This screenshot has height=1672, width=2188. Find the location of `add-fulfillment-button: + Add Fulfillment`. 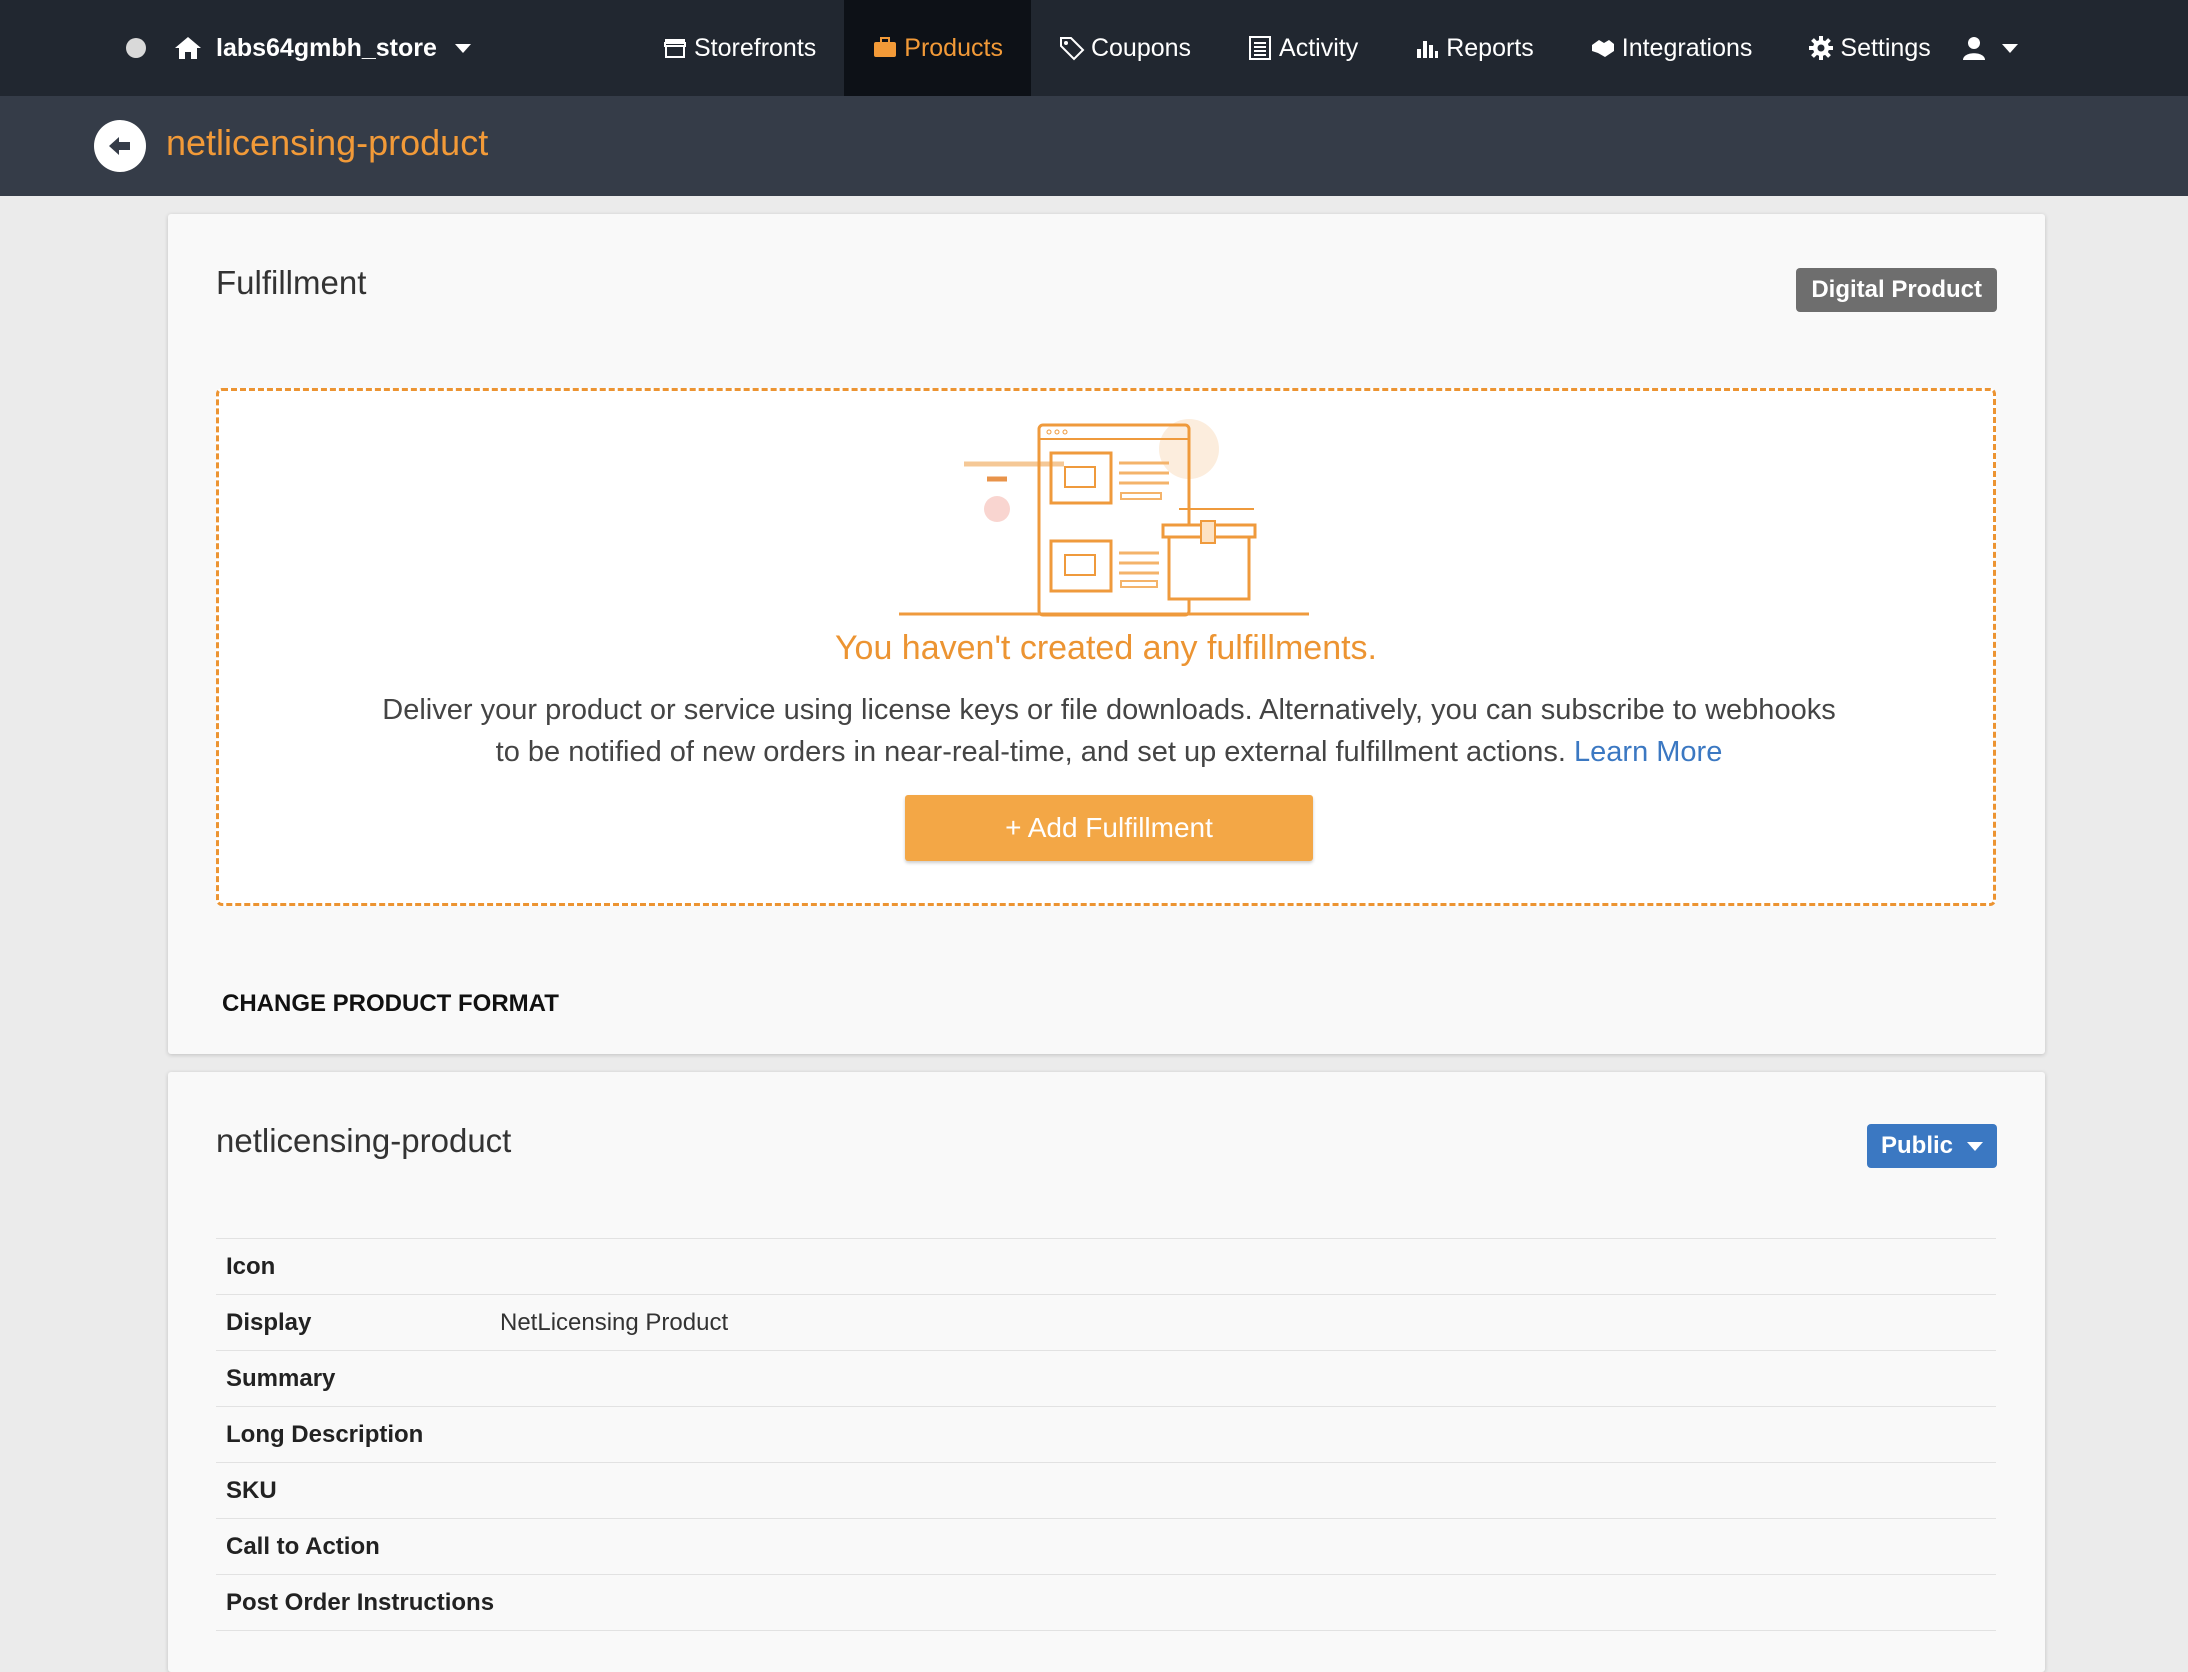

add-fulfillment-button: + Add Fulfillment is located at coordinates (1109, 828).